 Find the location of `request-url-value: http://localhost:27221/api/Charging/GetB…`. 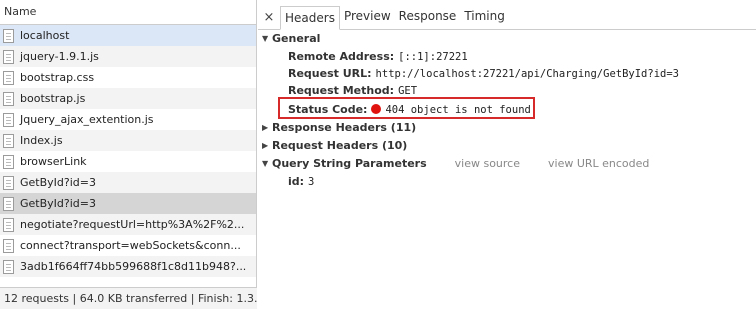

request-url-value: http://localhost:27221/api/Charging/GetB… is located at coordinates (527, 74).